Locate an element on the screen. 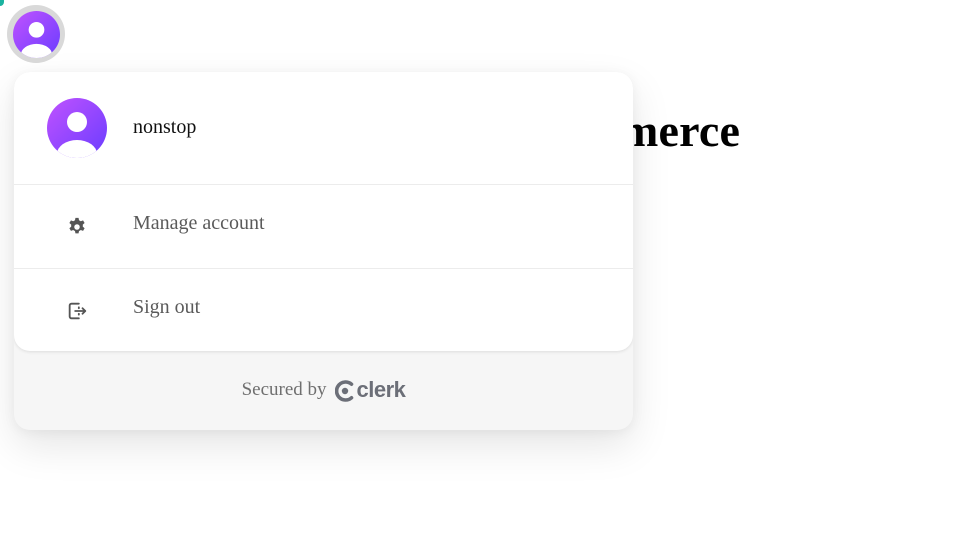  user-info: nonstop is located at coordinates (323, 128).